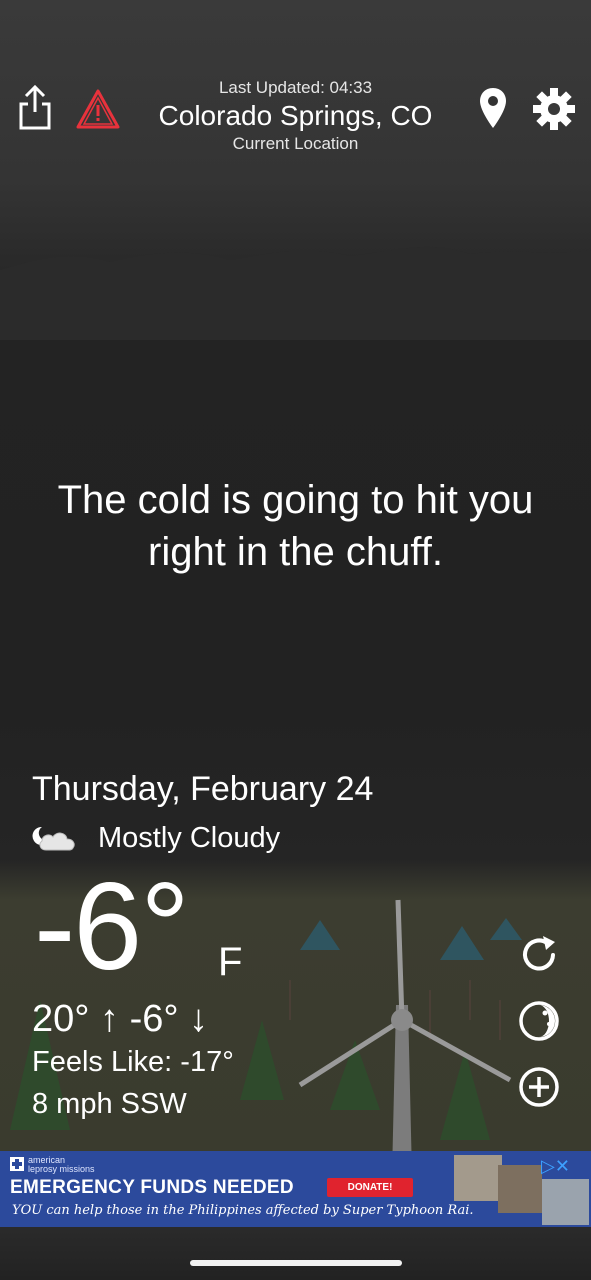 The height and width of the screenshot is (1280, 591). I want to click on gear-icon, so click(554, 109).